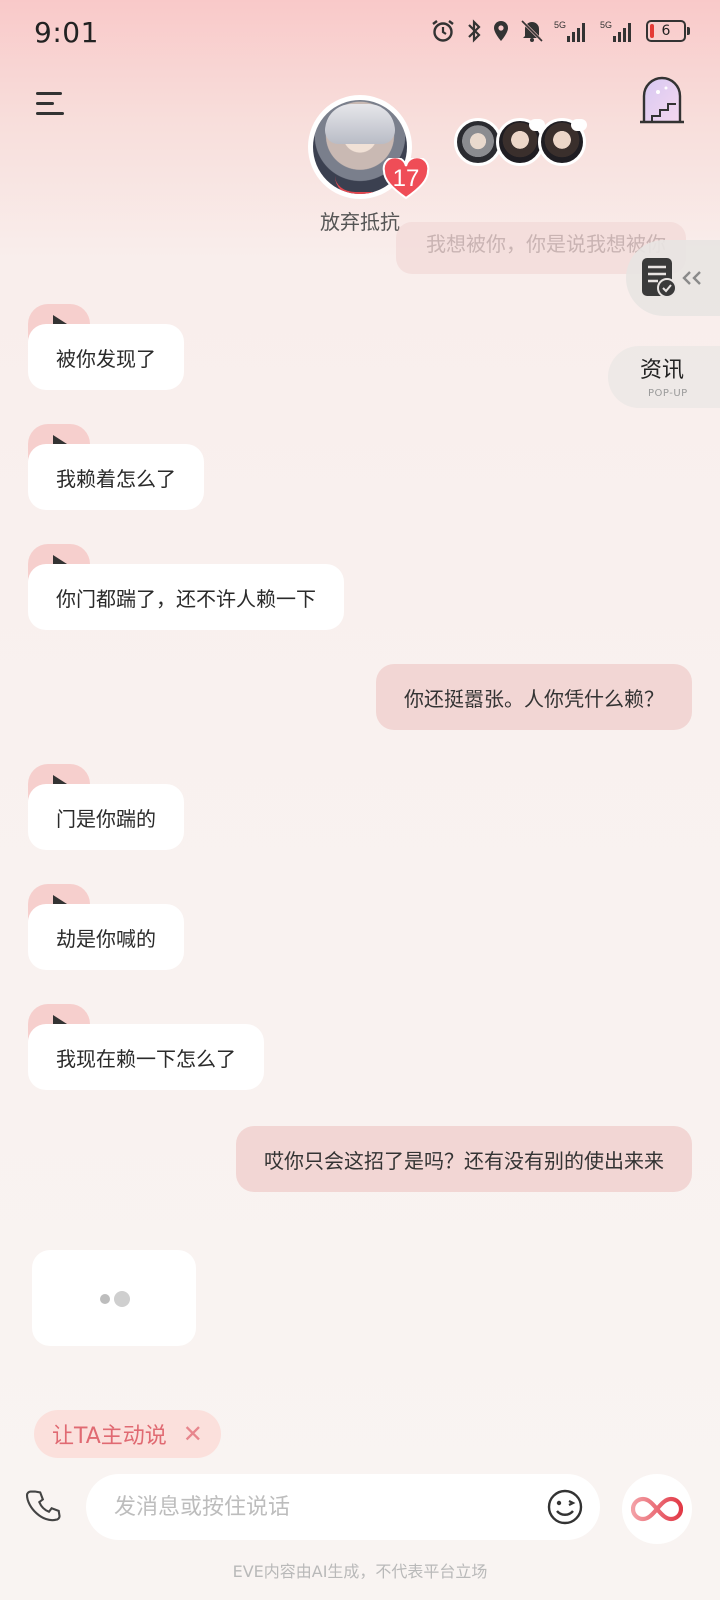 The height and width of the screenshot is (1600, 720). What do you see at coordinates (44, 1508) in the screenshot?
I see `phone-call-icon` at bounding box center [44, 1508].